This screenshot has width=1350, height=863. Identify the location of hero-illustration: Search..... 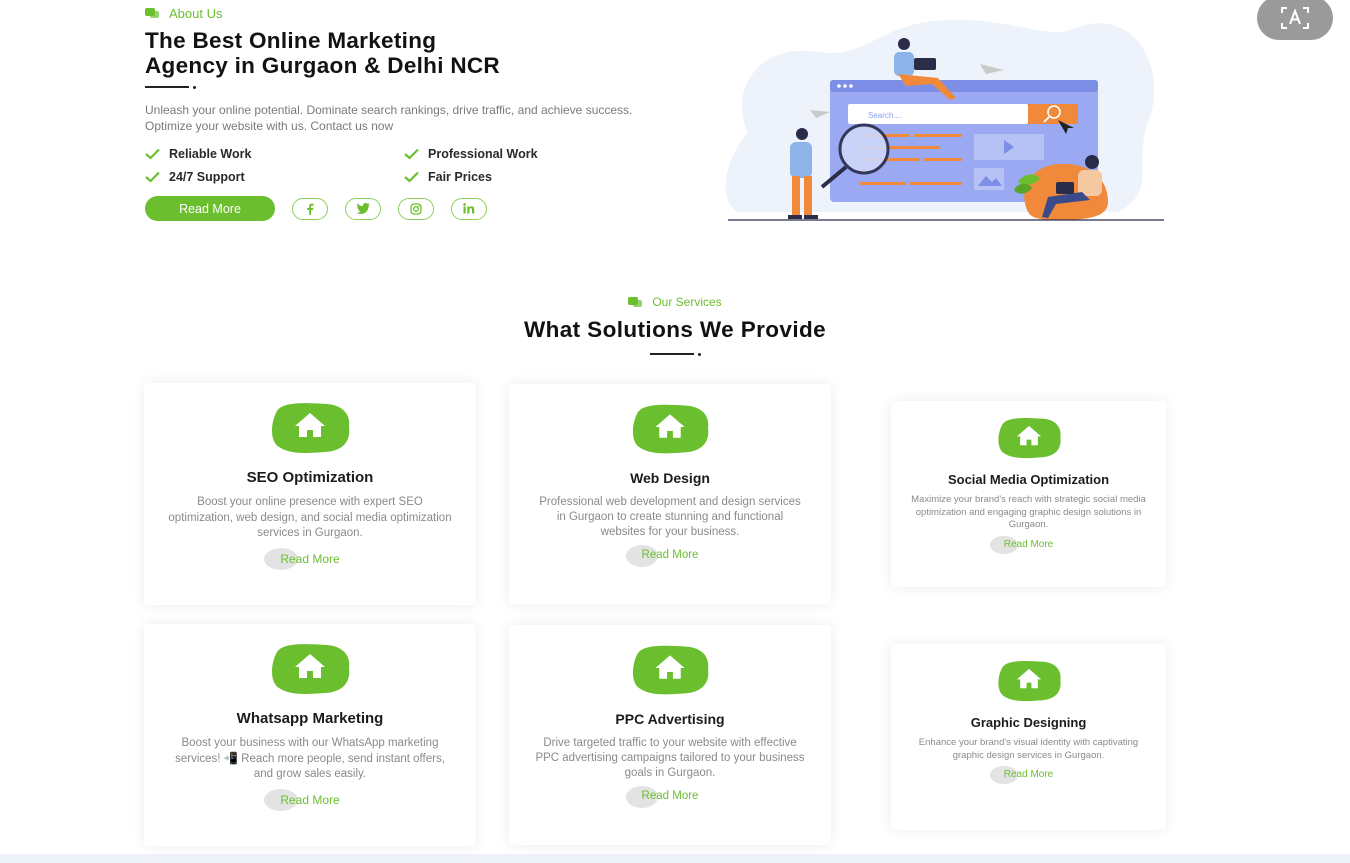
(944, 120).